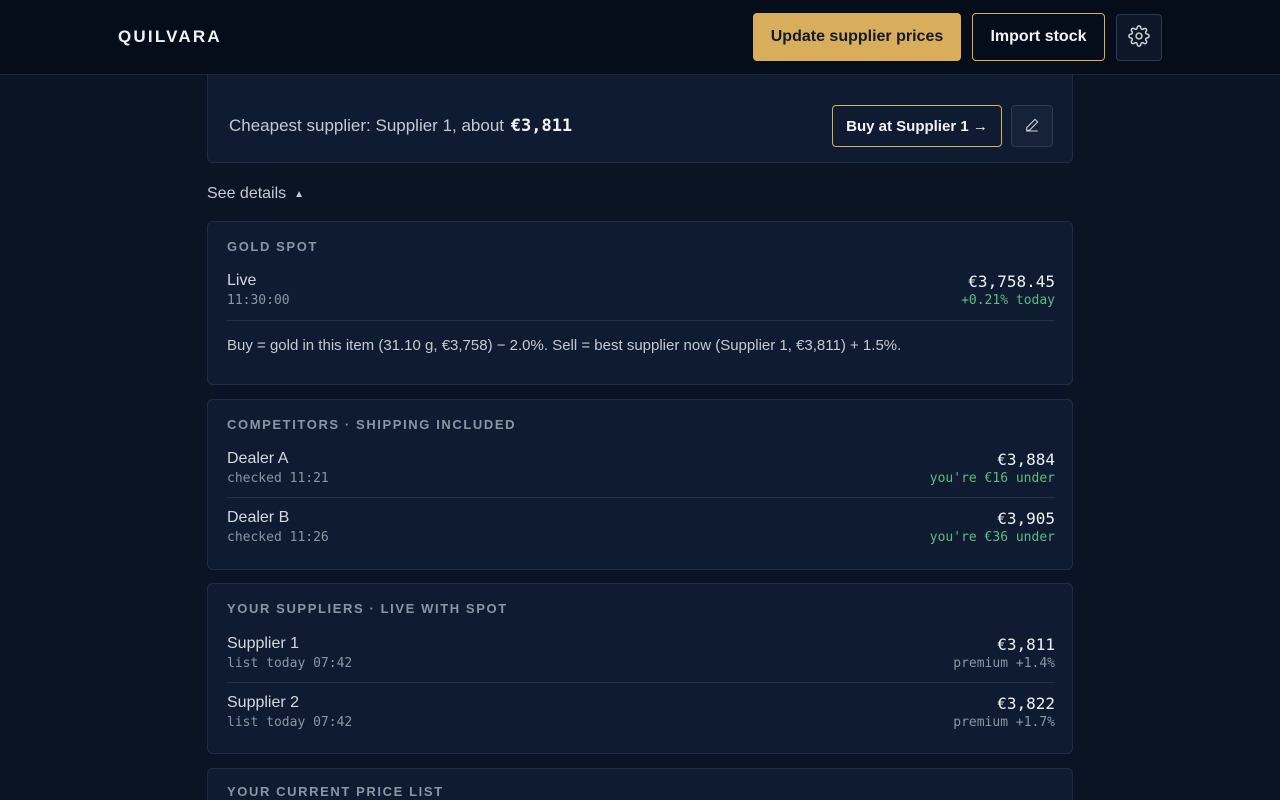 The width and height of the screenshot is (1280, 800). What do you see at coordinates (1004, 722) in the screenshot?
I see `supplier-premium: premium +1.7%` at bounding box center [1004, 722].